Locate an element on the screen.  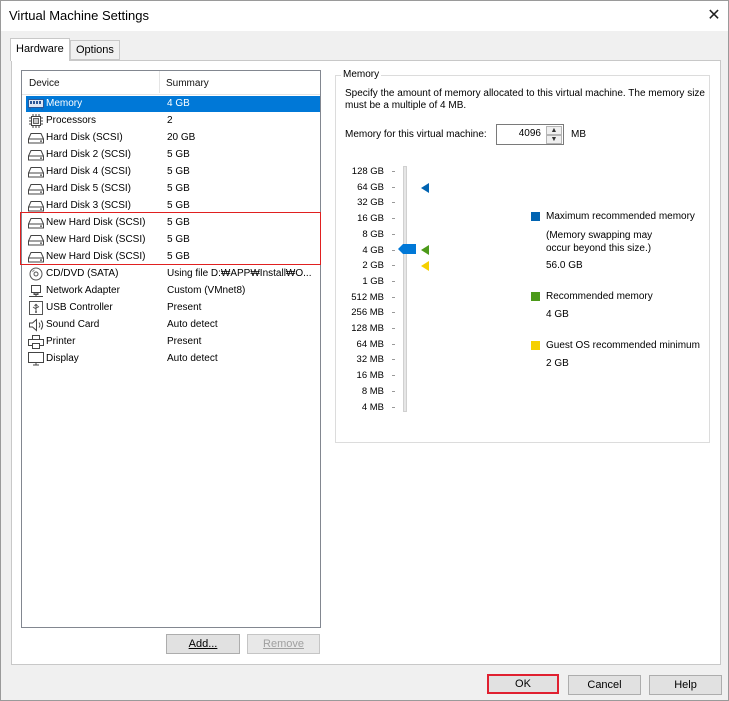
cancel-button: Cancel is located at coordinates (604, 685).